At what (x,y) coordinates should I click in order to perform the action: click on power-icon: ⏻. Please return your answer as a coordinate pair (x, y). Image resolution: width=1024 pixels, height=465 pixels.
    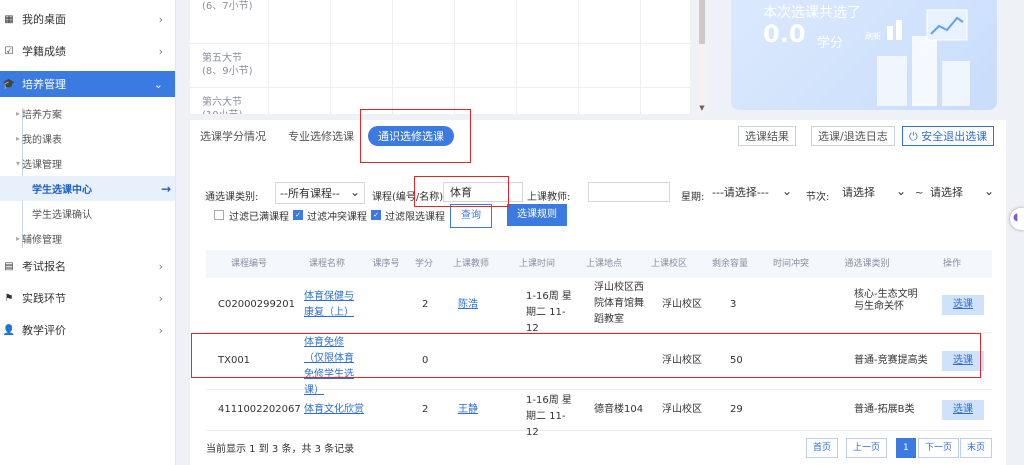
    Looking at the image, I should click on (915, 136).